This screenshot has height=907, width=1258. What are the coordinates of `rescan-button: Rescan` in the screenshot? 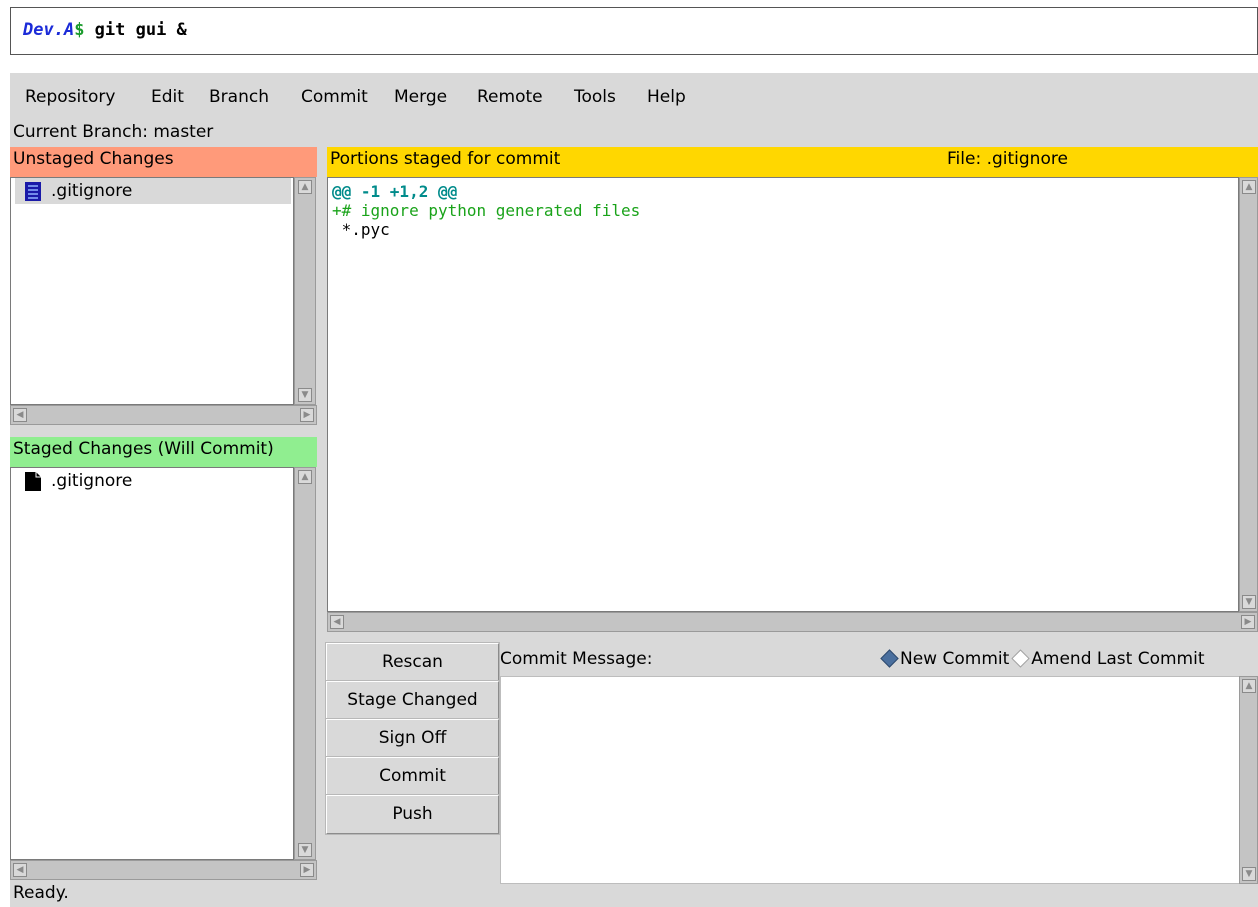 It's located at (412, 662).